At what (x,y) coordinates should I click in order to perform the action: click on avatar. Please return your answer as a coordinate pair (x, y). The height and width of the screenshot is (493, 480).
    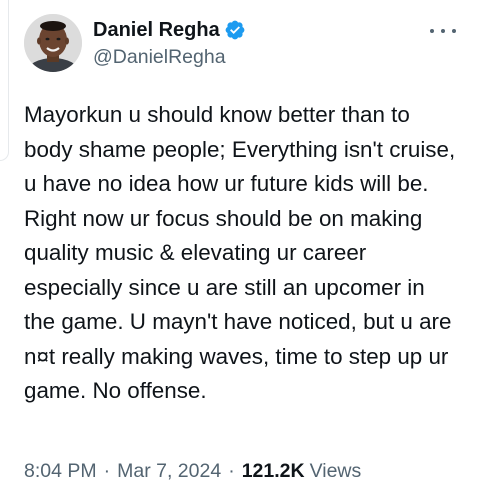
    Looking at the image, I should click on (53, 43).